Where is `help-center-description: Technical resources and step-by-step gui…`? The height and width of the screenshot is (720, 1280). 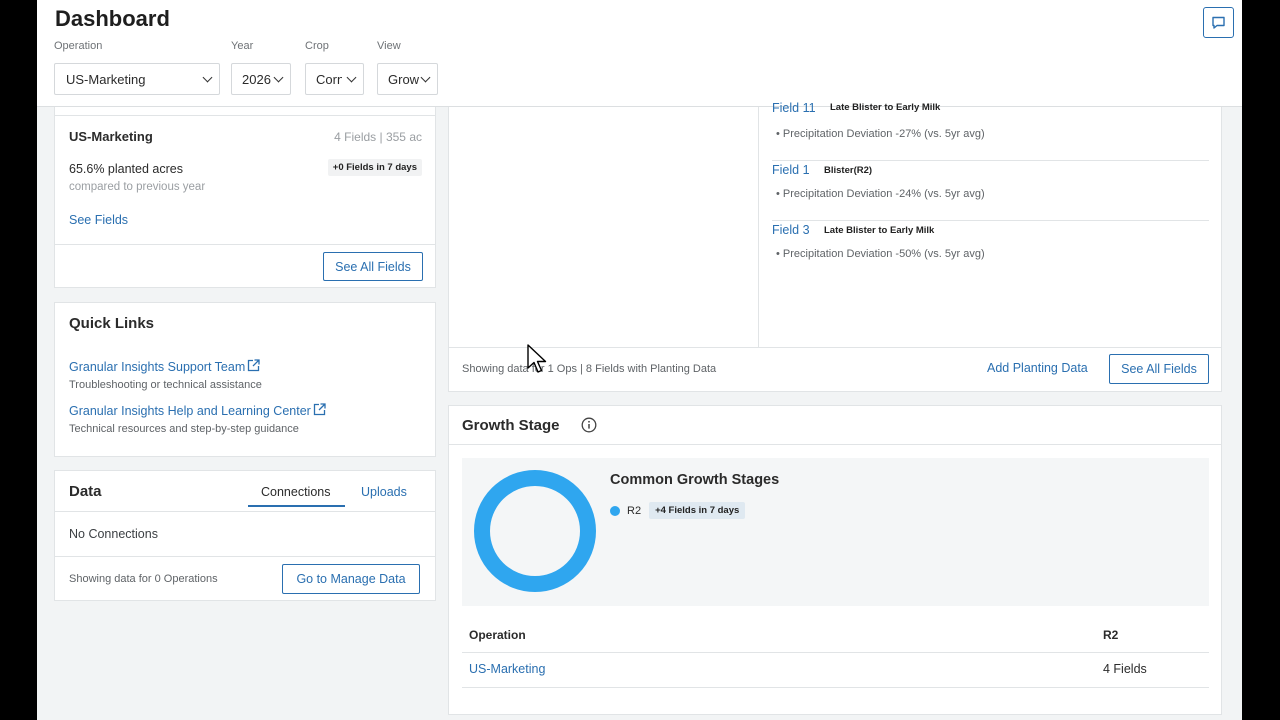
help-center-description: Technical resources and step-by-step gui… is located at coordinates (184, 429).